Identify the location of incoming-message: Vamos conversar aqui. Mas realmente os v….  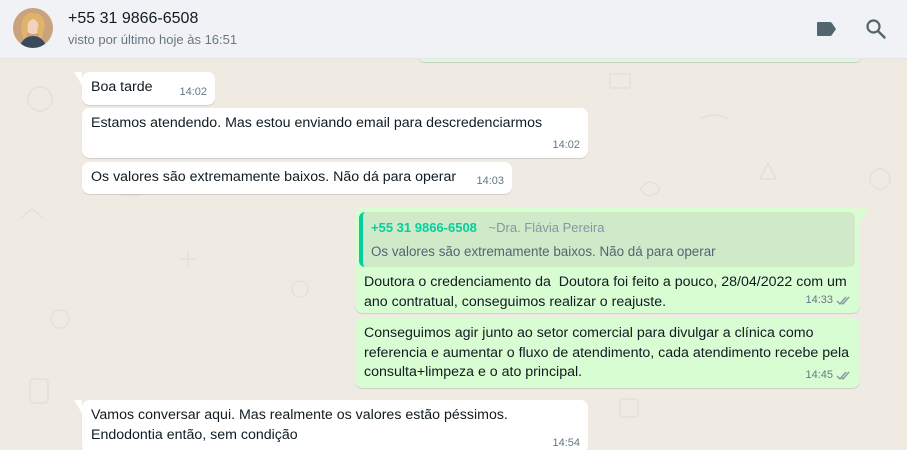
(331, 425).